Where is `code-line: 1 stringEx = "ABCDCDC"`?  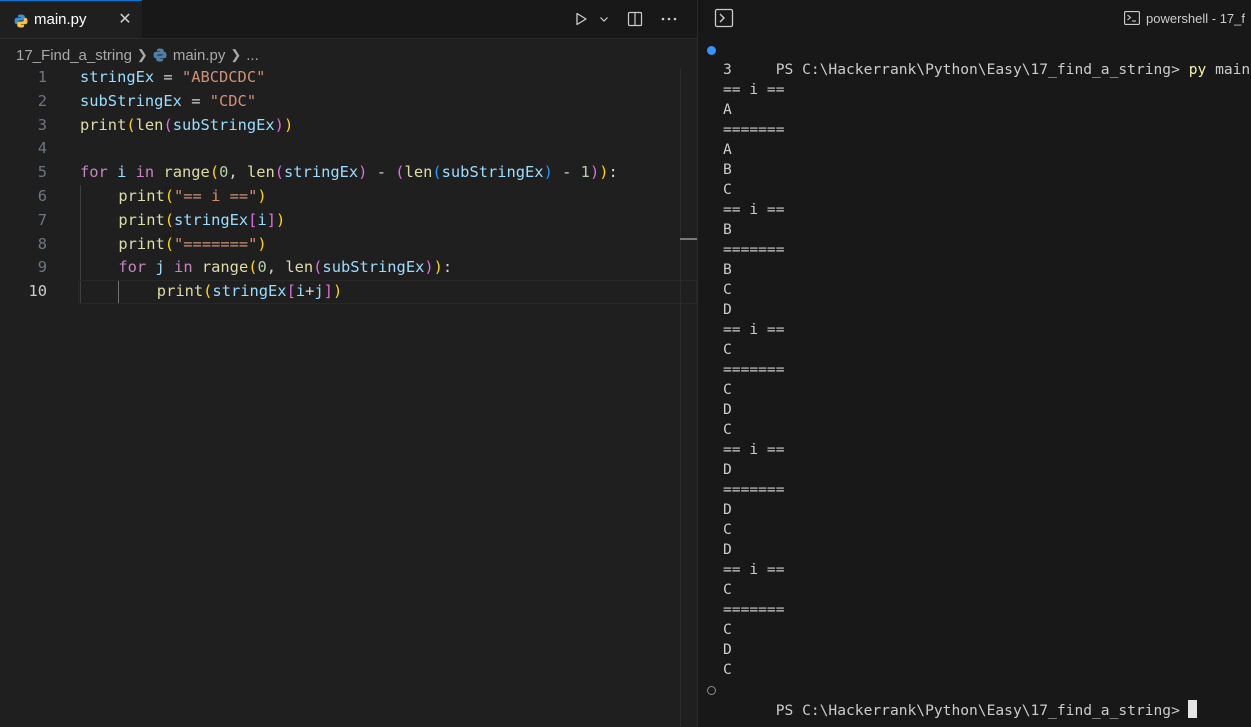
code-line: 1 stringEx = "ABCDCDC" is located at coordinates (340, 78).